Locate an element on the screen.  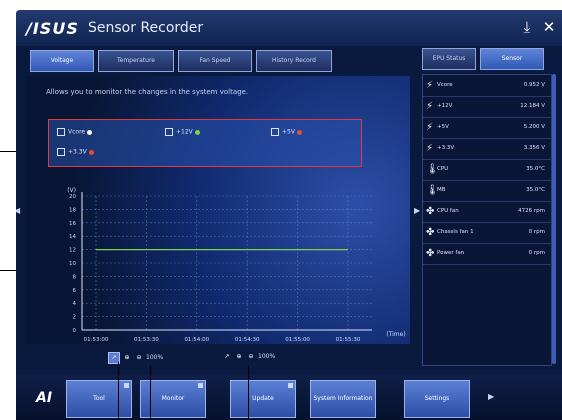
y-tick-label: 12 is located at coordinates (72, 251).